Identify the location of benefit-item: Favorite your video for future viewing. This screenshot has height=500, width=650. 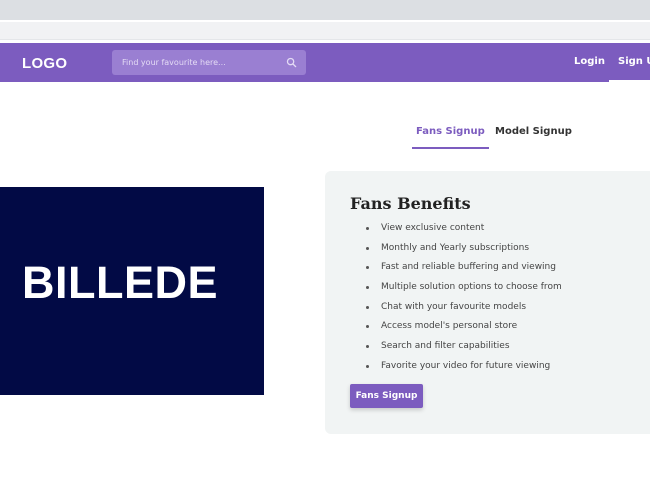
(464, 369).